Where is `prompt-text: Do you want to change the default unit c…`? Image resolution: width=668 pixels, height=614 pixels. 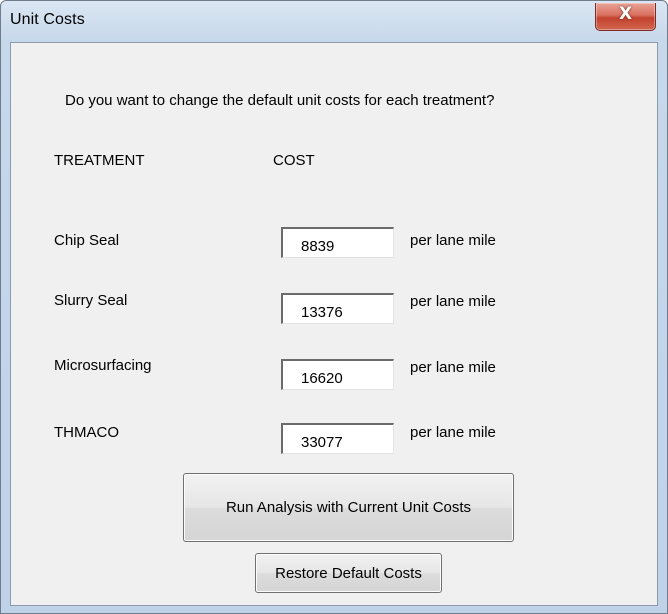
prompt-text: Do you want to change the default unit c… is located at coordinates (280, 100).